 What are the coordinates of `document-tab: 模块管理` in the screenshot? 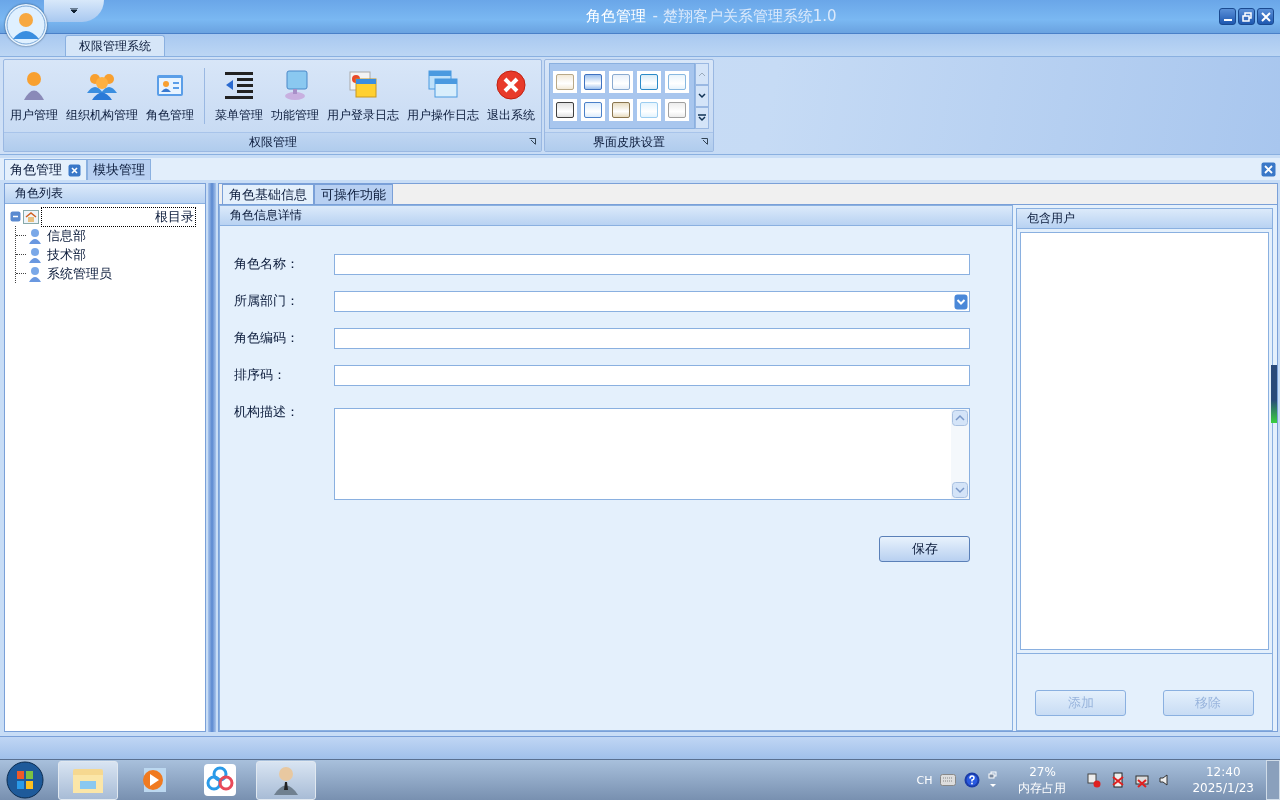 It's located at (119, 169).